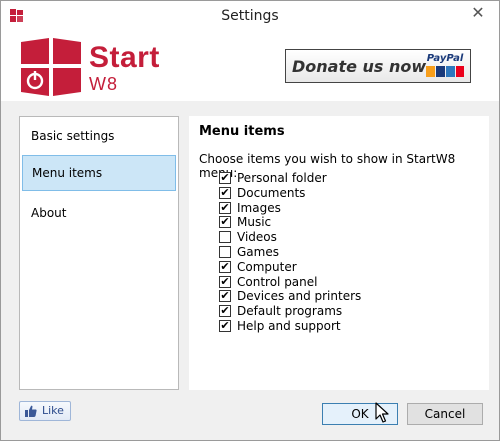 This screenshot has width=500, height=441. I want to click on credit-cards-icon, so click(445, 71).